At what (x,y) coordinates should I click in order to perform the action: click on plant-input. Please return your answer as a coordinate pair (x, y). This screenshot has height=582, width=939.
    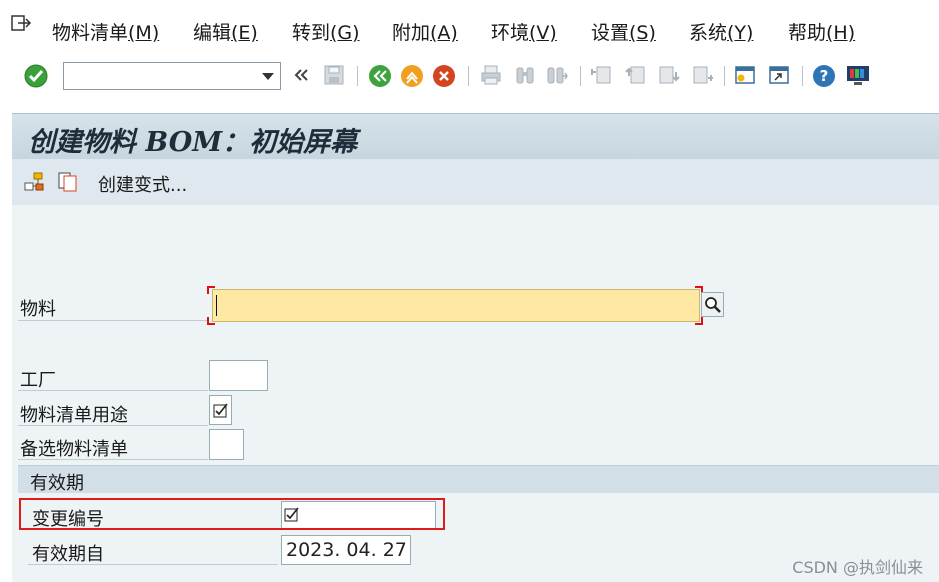
    Looking at the image, I should click on (238, 375).